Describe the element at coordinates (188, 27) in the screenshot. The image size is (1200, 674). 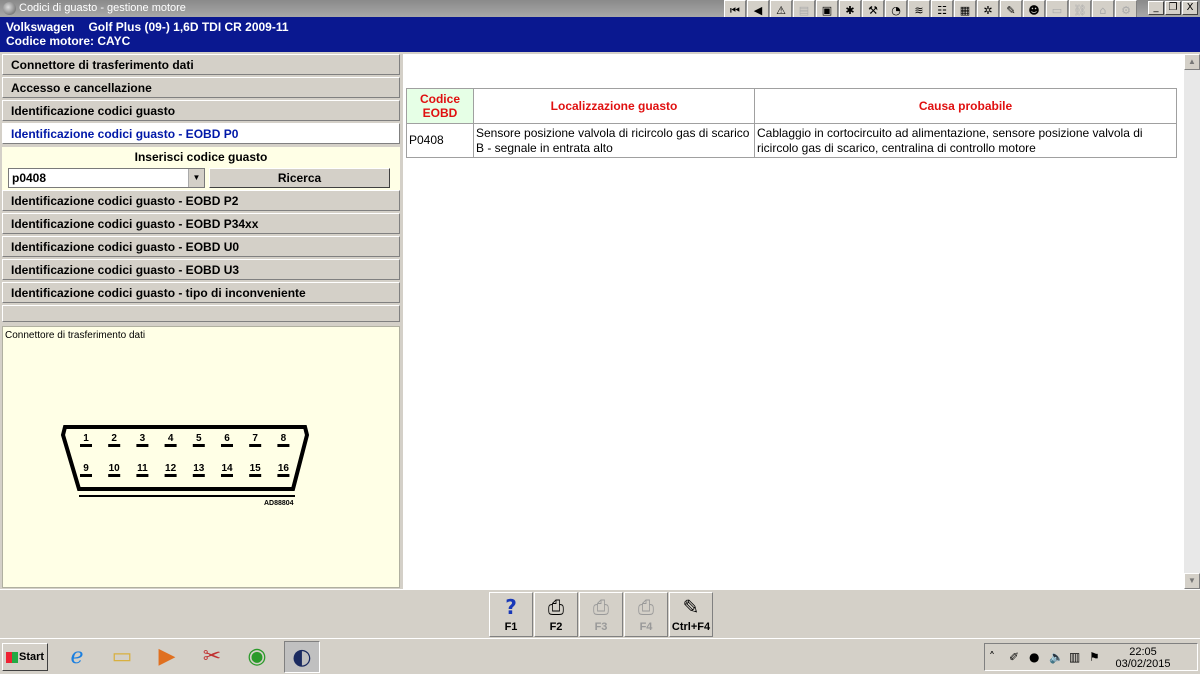
I see `vehicle-model: Golf Plus (09-) 1,6D TDI CR 2009-11` at that location.